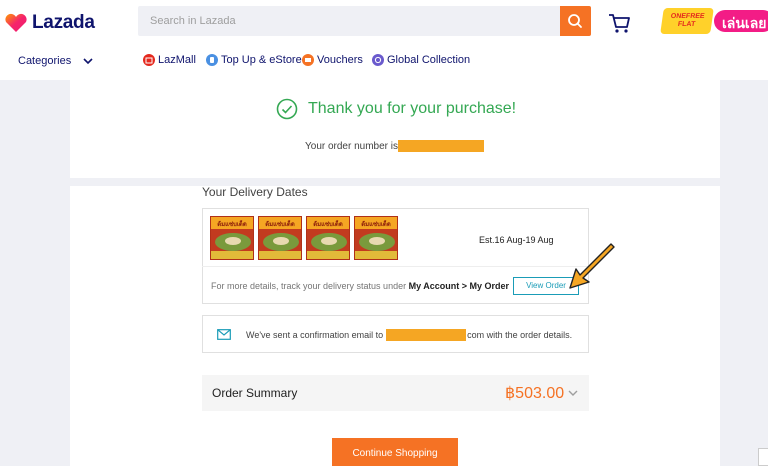 The image size is (768, 466). What do you see at coordinates (16, 22) in the screenshot?
I see `heart-logo-icon` at bounding box center [16, 22].